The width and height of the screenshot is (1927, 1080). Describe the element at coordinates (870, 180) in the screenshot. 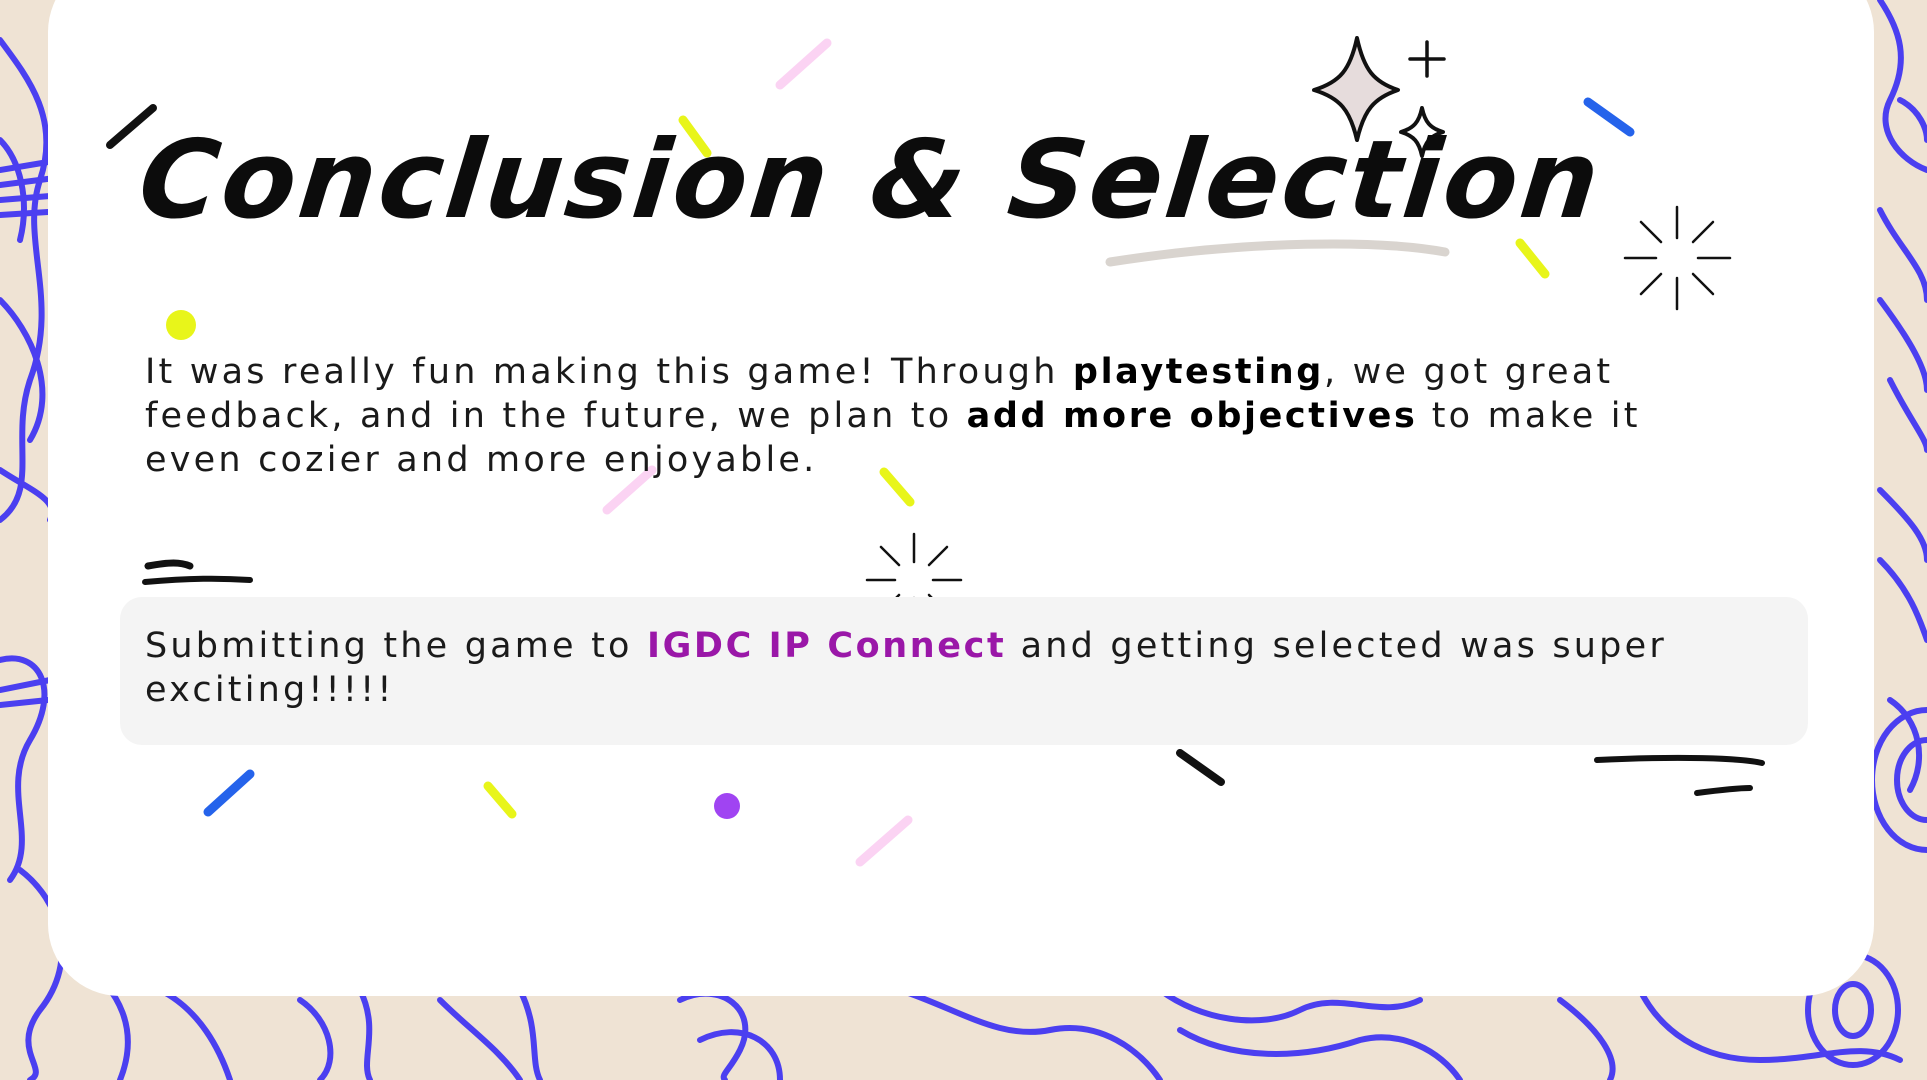

I see `slide-title: Conclusion & Selection` at that location.